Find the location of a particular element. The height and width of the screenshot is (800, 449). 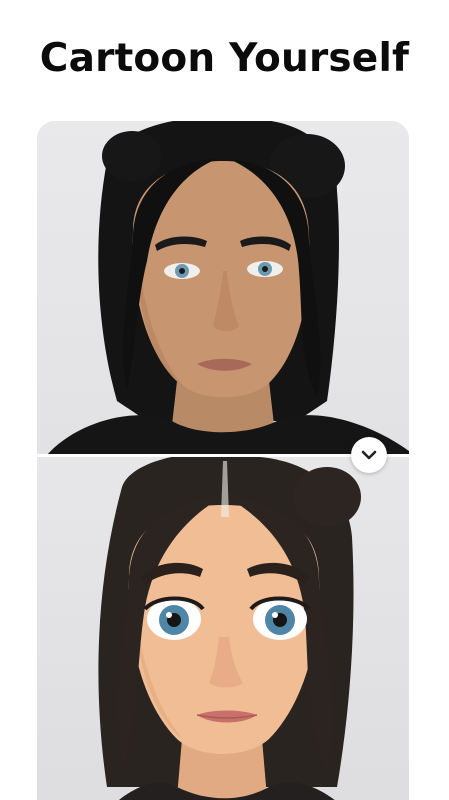

chevron-down-icon is located at coordinates (369, 455).